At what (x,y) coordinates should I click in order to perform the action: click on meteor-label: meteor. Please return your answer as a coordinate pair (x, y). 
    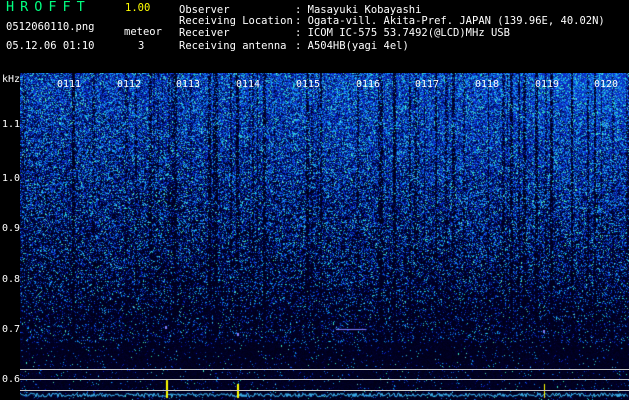
    Looking at the image, I should click on (143, 32).